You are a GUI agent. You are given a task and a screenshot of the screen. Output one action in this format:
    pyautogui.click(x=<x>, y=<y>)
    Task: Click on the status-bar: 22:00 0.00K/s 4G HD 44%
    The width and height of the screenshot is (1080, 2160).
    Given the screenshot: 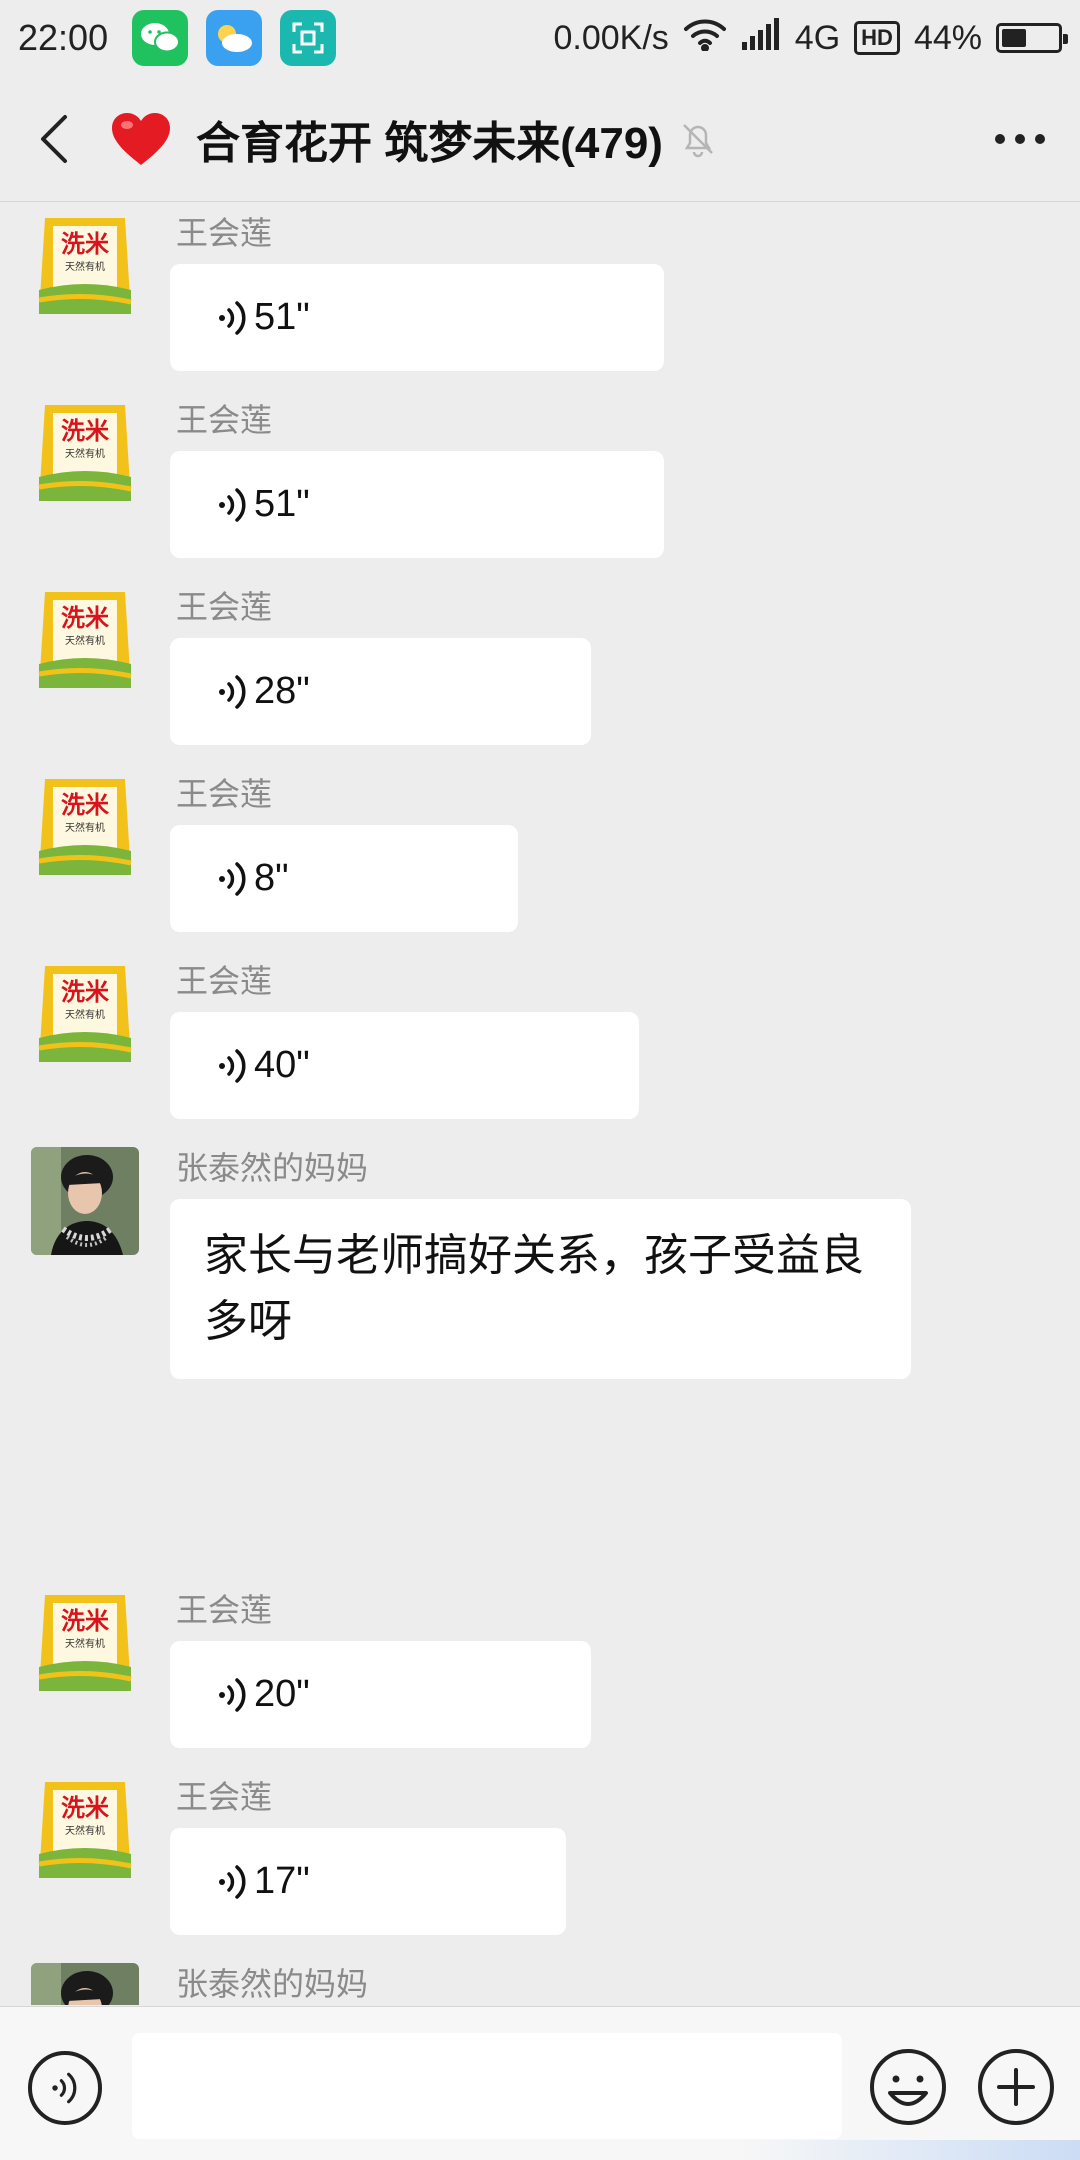 What is the action you would take?
    pyautogui.click(x=540, y=38)
    